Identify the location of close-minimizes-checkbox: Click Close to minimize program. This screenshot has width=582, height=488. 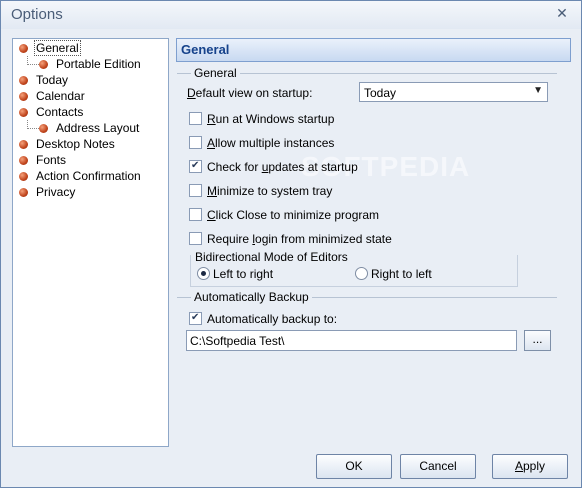
(284, 216).